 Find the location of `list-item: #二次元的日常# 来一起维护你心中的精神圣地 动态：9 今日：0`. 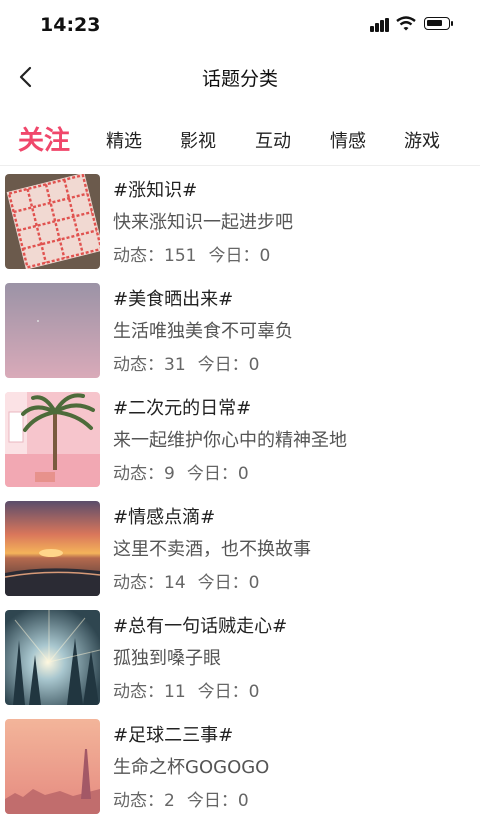

list-item: #二次元的日常# 来一起维护你心中的精神圣地 动态：9 今日：0 is located at coordinates (240, 438).